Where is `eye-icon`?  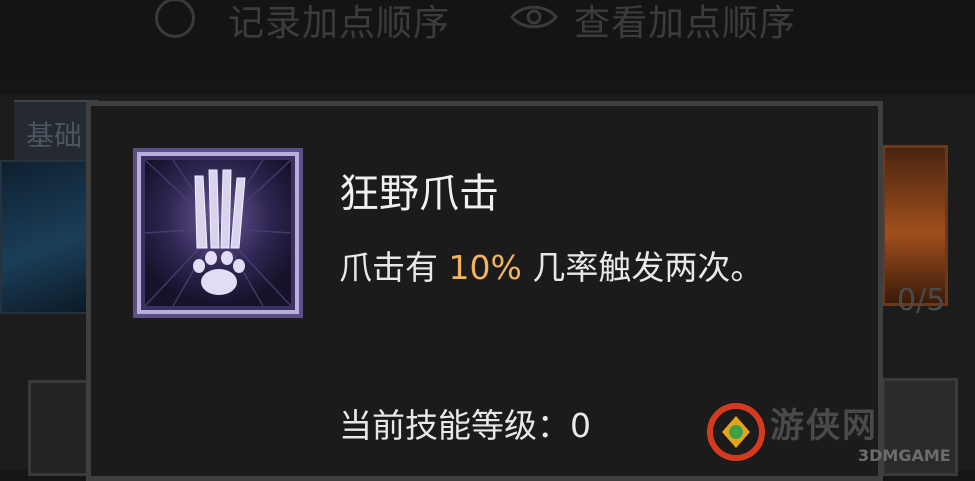 eye-icon is located at coordinates (534, 17).